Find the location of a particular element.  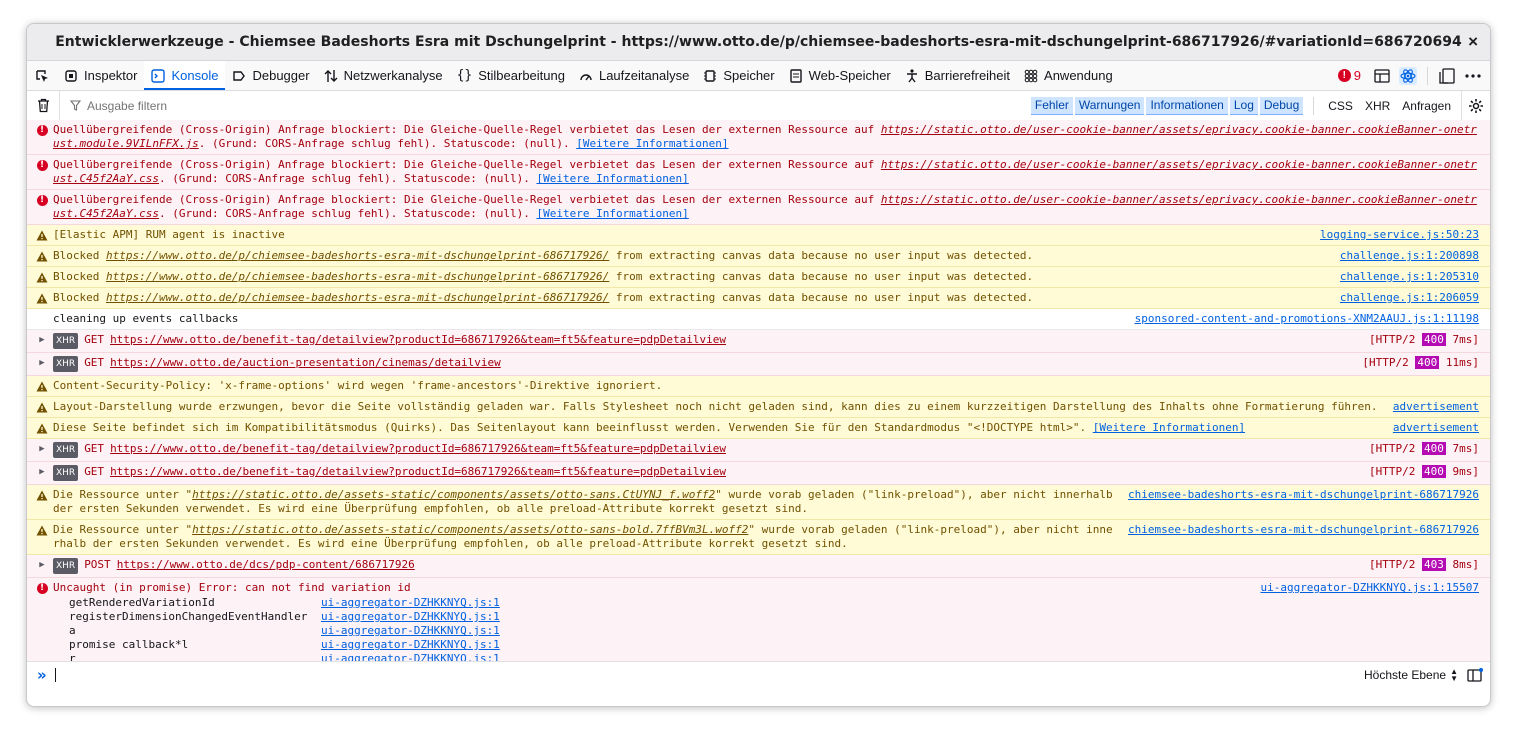

error-count-button: ! 9 is located at coordinates (1349, 75).